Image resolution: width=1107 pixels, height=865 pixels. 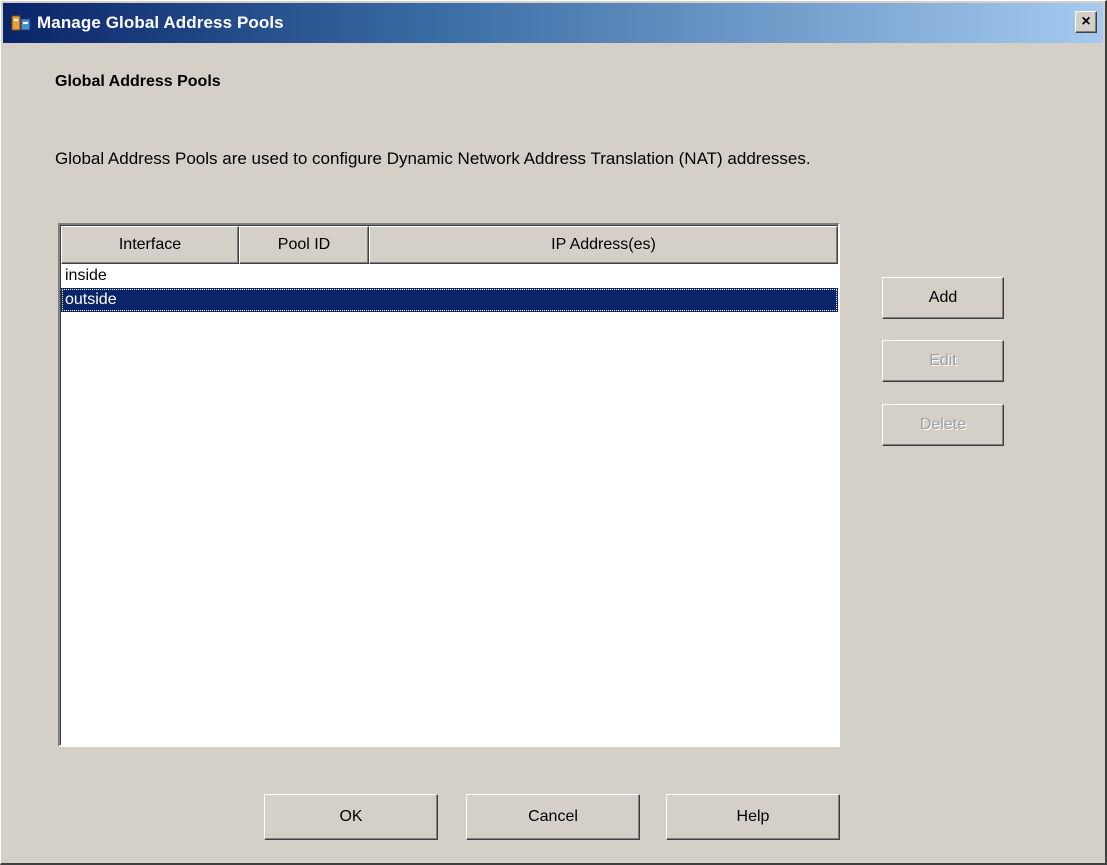 What do you see at coordinates (351, 817) in the screenshot?
I see `ok-button: OK` at bounding box center [351, 817].